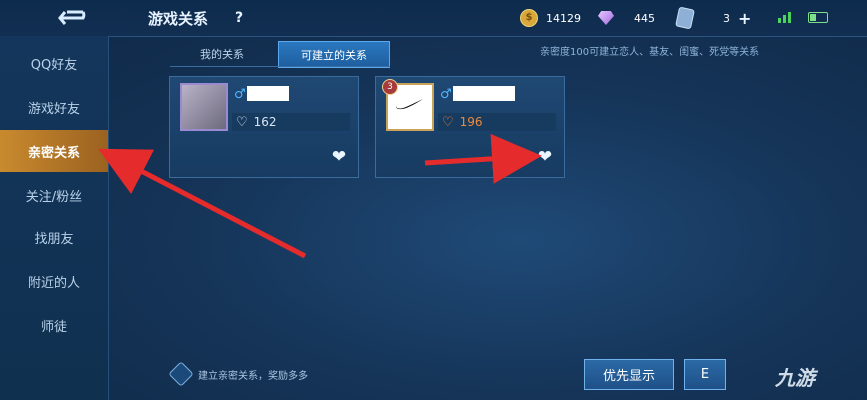 The height and width of the screenshot is (400, 867). I want to click on page-title: 游戏关系, so click(178, 19).